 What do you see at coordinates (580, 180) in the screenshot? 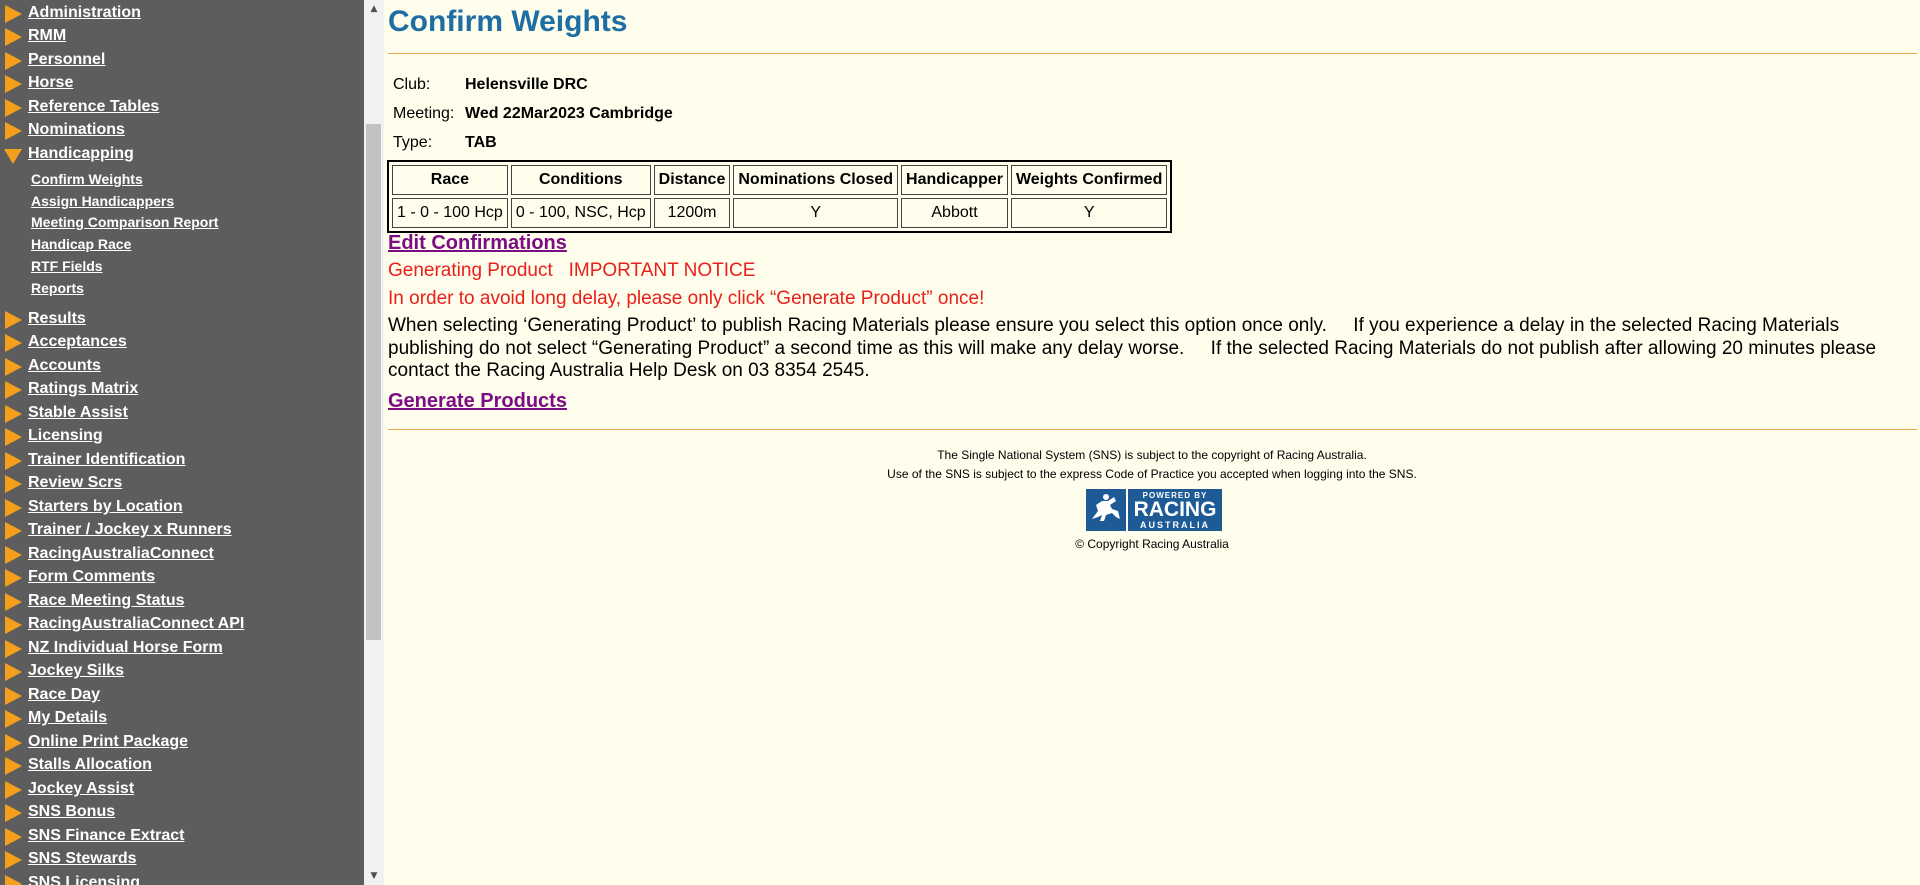
I see `column-header: Conditions` at bounding box center [580, 180].